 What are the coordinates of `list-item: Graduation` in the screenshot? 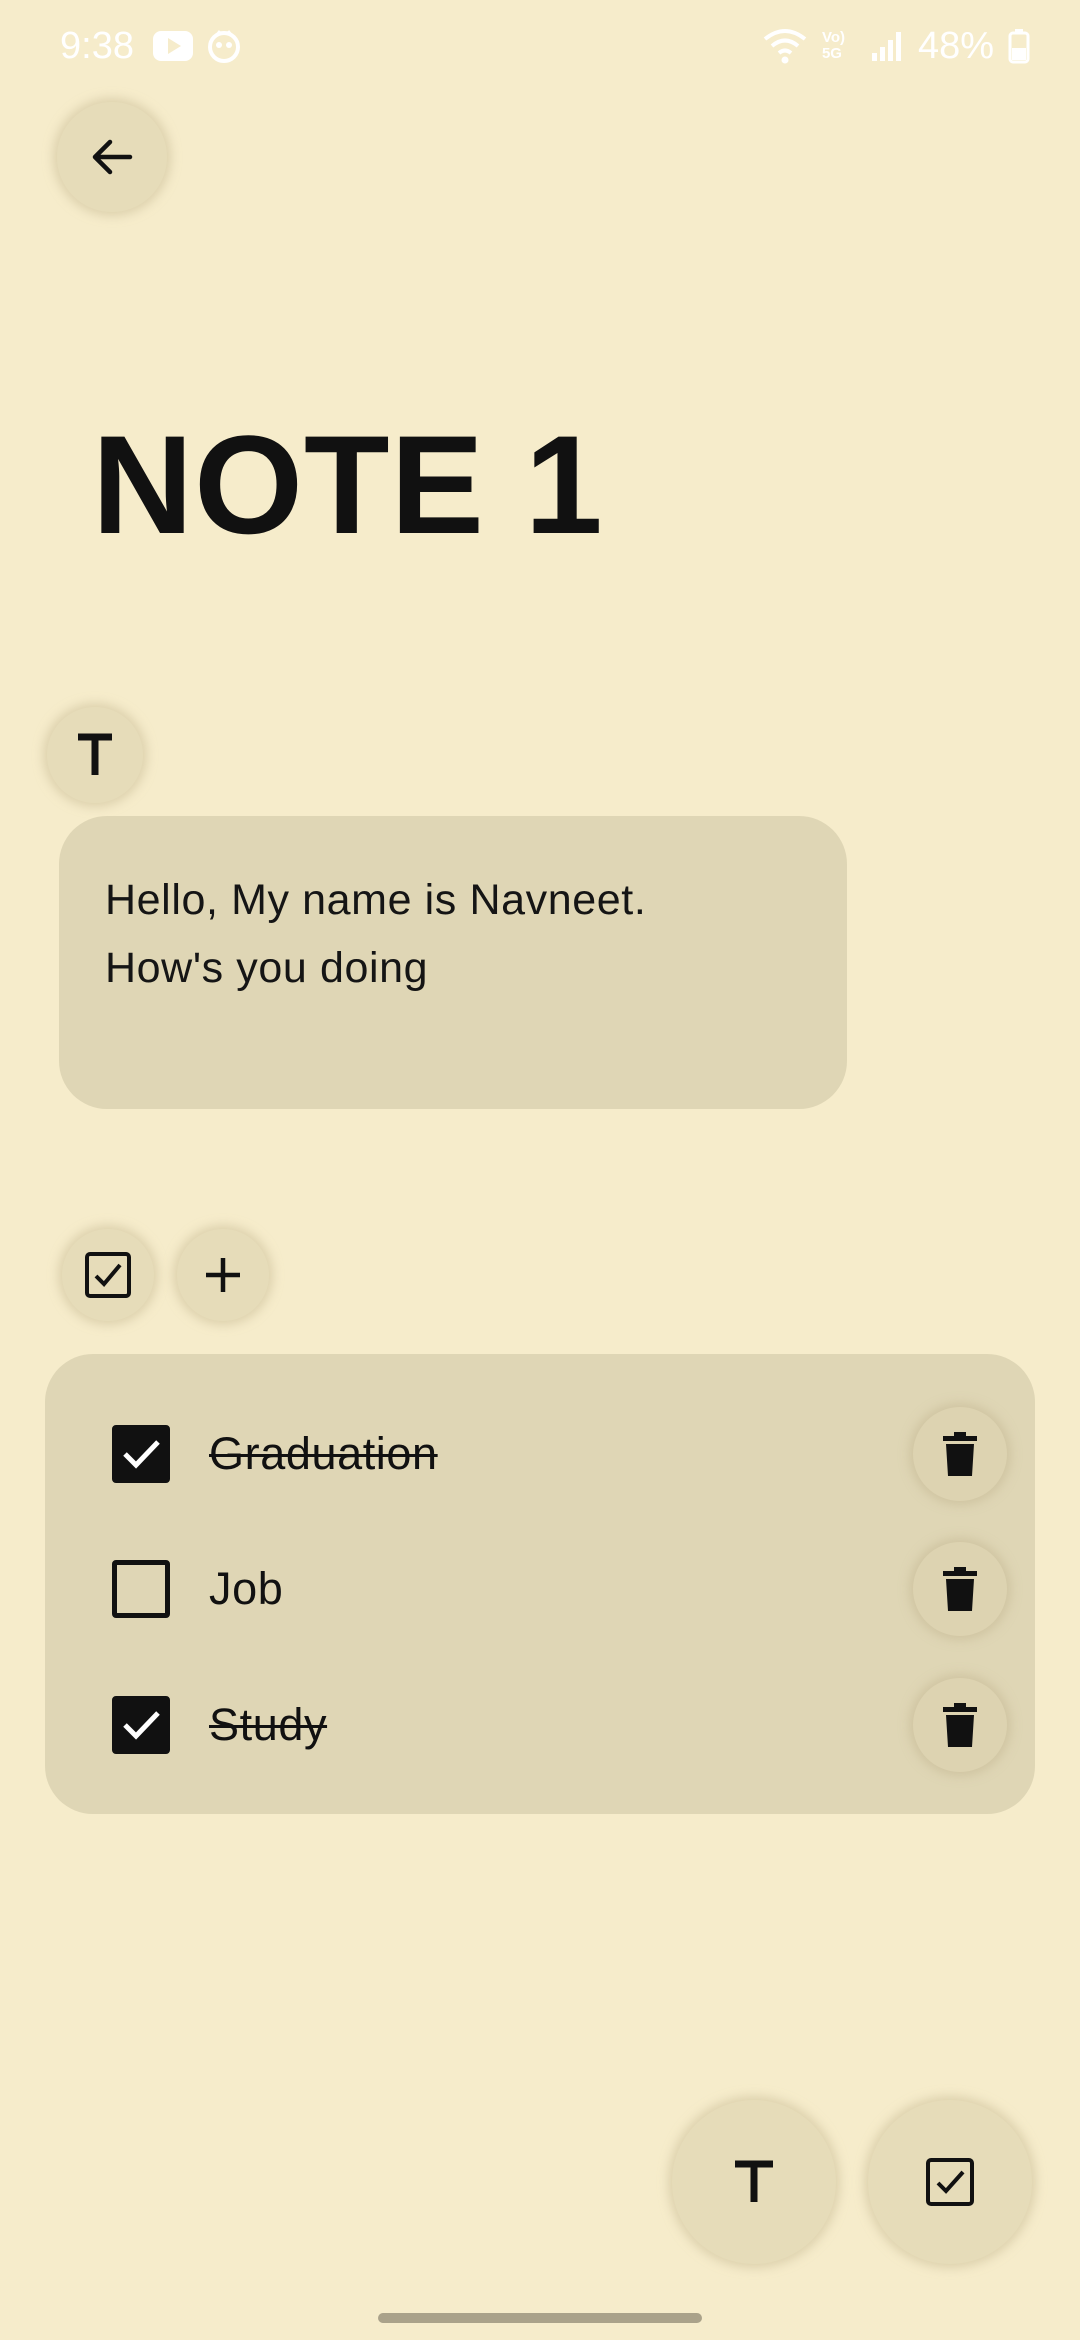 It's located at (540, 1454).